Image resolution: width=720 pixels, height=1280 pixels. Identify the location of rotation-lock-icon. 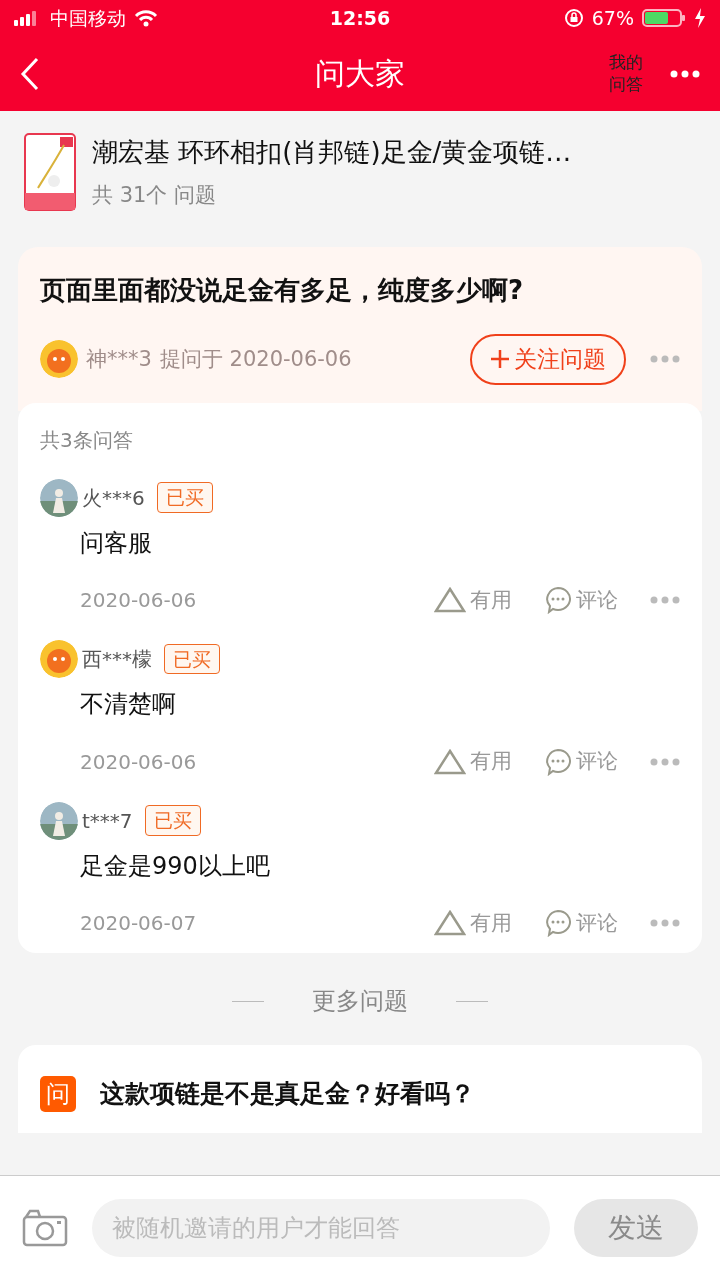
(573, 18).